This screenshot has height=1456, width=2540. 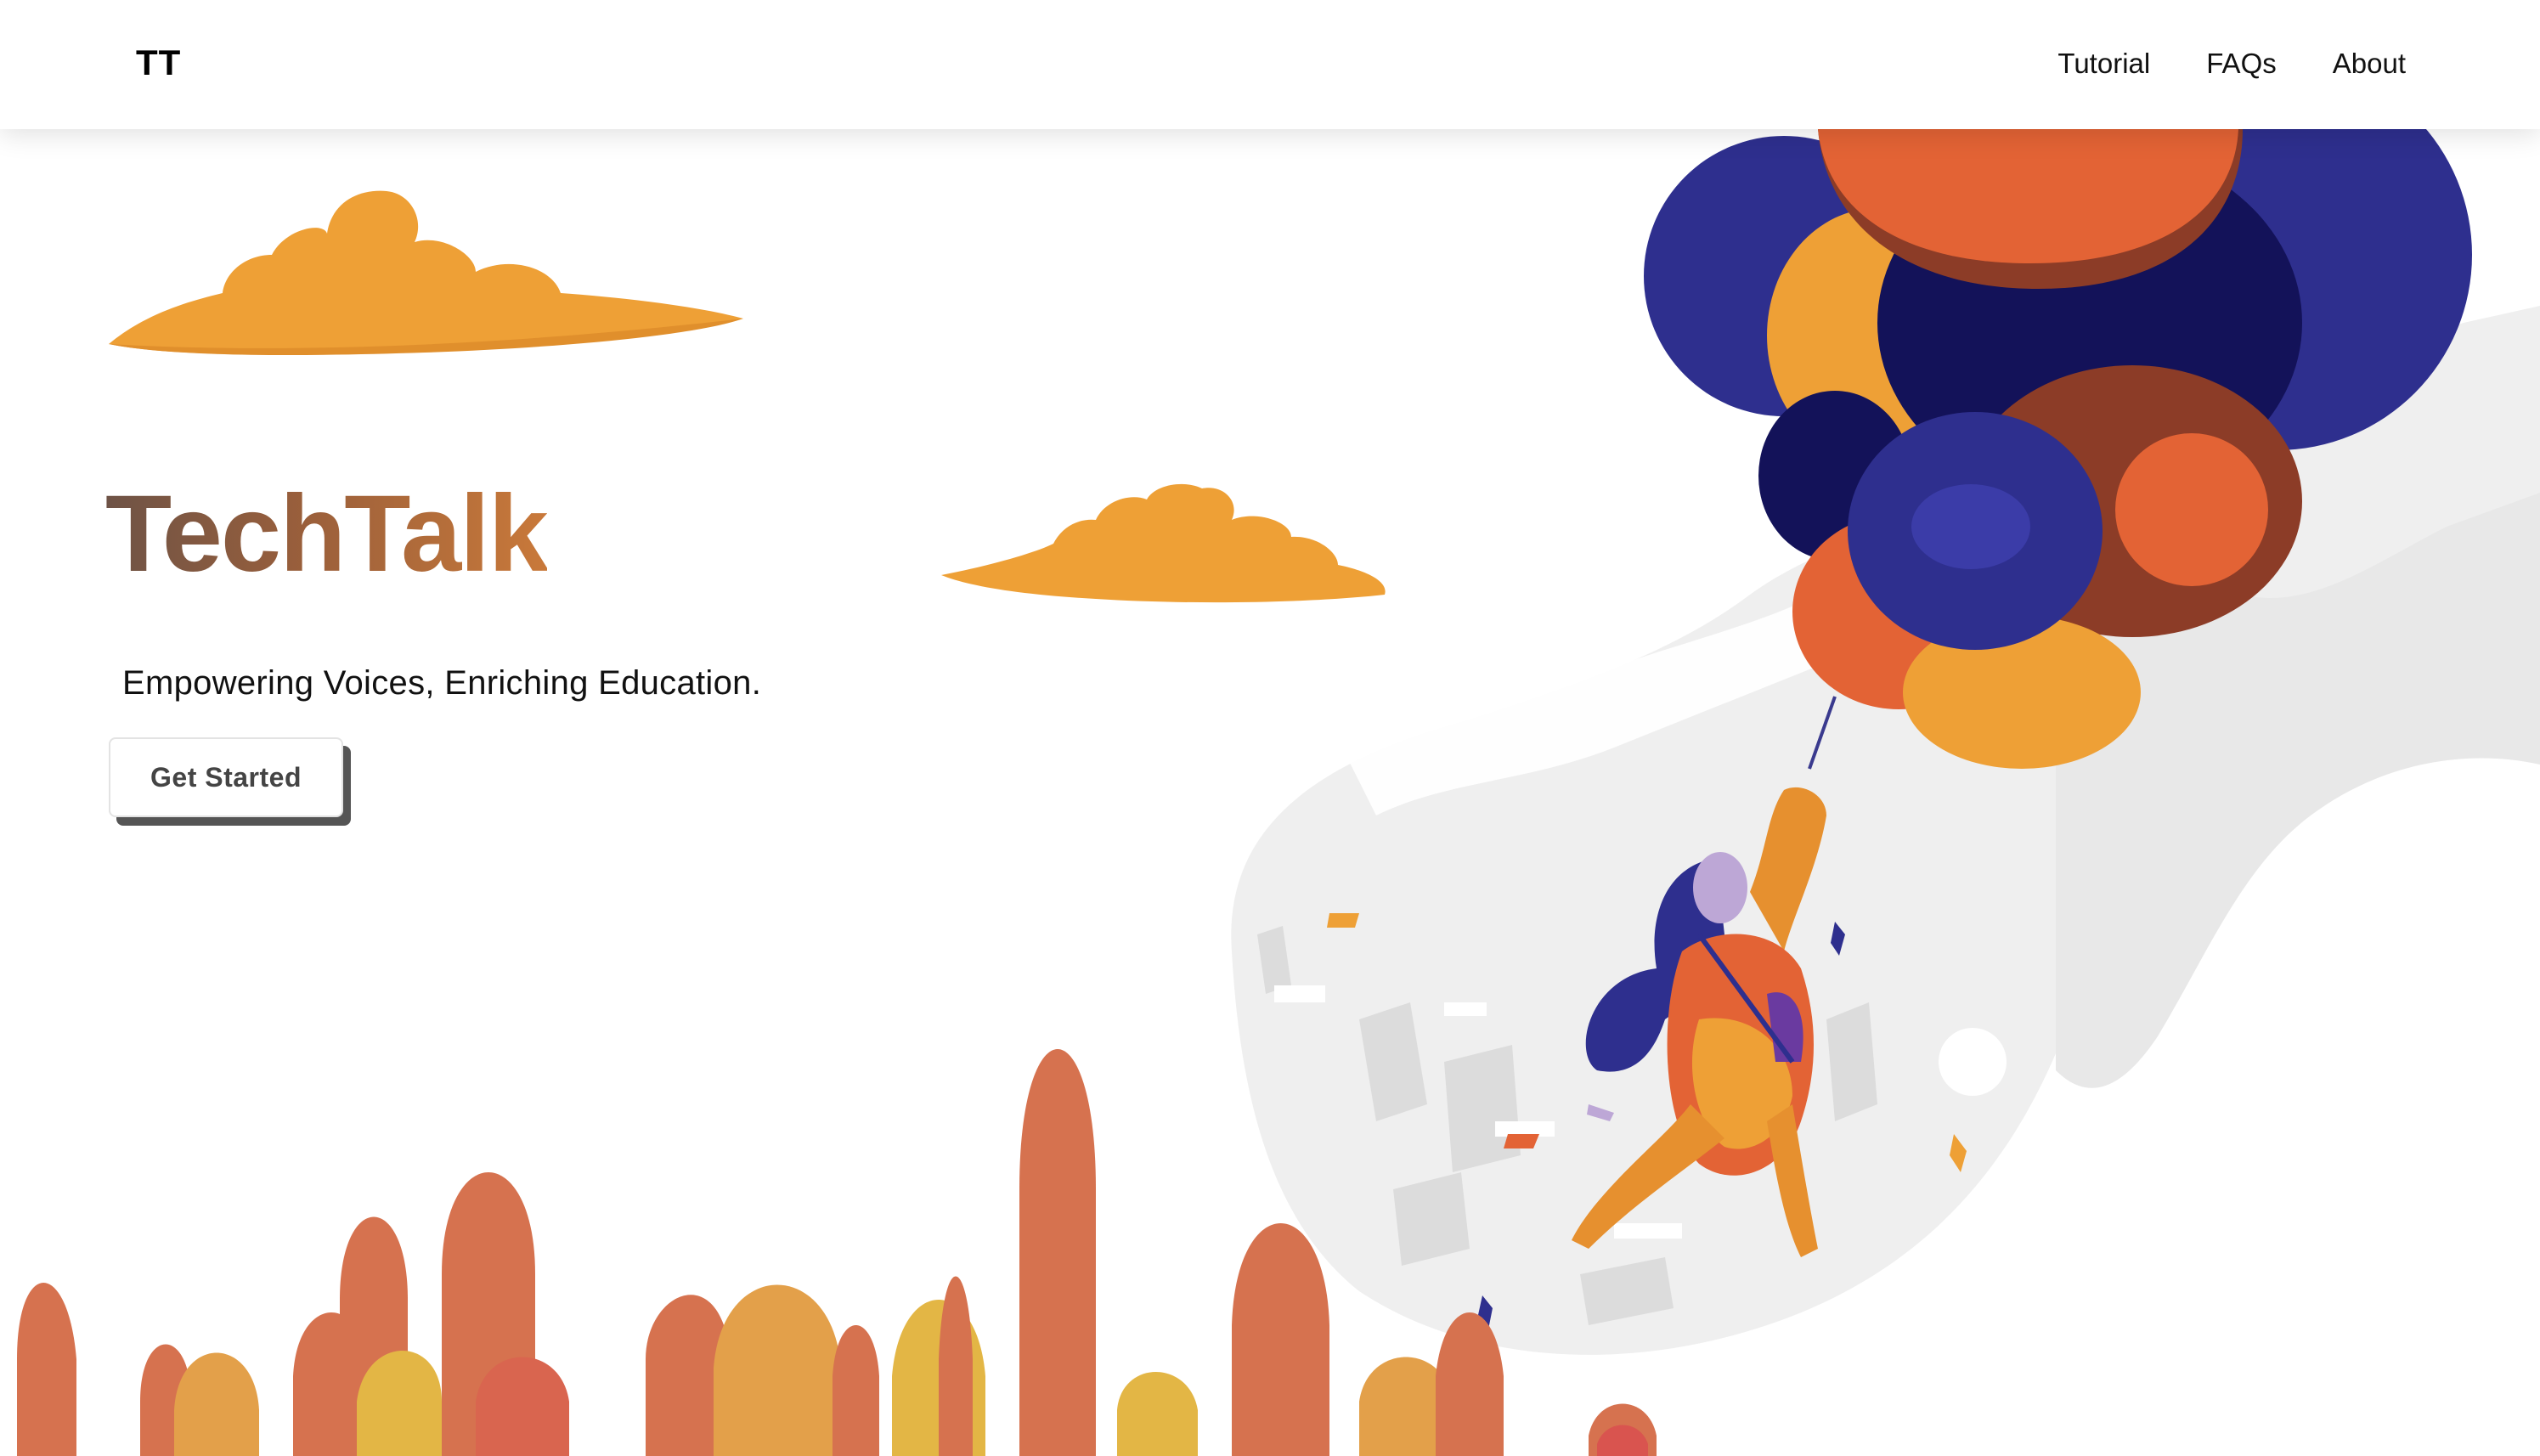 What do you see at coordinates (158, 63) in the screenshot?
I see `logo: TT` at bounding box center [158, 63].